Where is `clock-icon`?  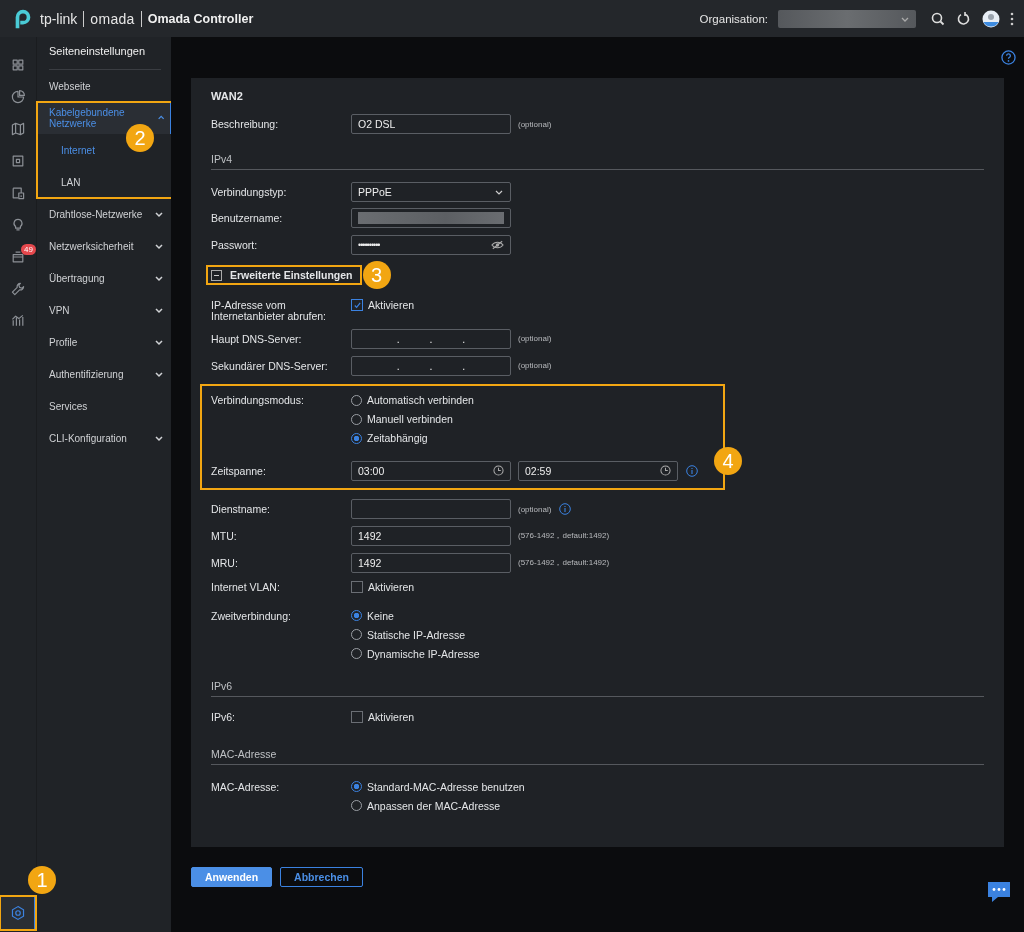
clock-icon is located at coordinates (498, 471).